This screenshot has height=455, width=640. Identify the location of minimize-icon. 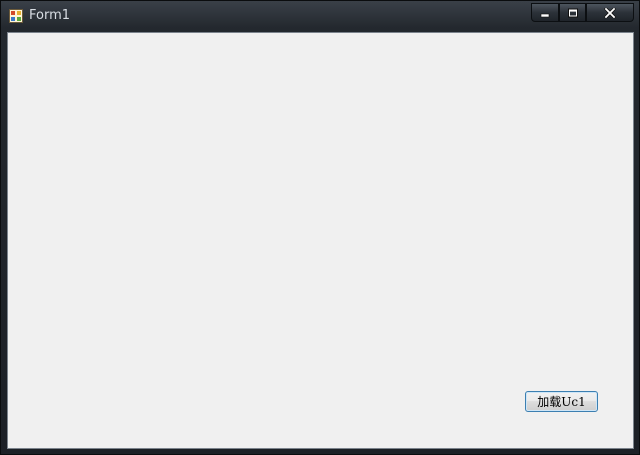
(545, 12).